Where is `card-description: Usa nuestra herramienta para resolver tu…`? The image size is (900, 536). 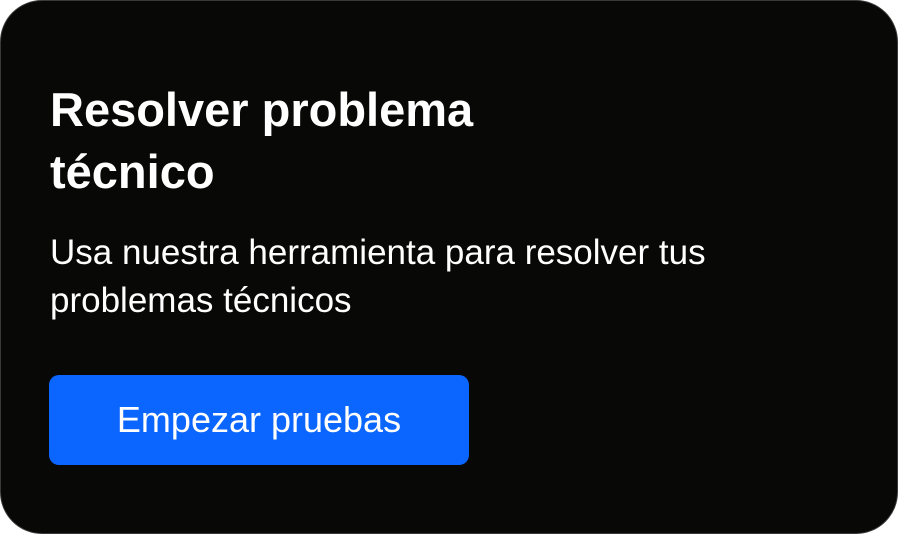
card-description: Usa nuestra herramienta para resolver tu… is located at coordinates (378, 276).